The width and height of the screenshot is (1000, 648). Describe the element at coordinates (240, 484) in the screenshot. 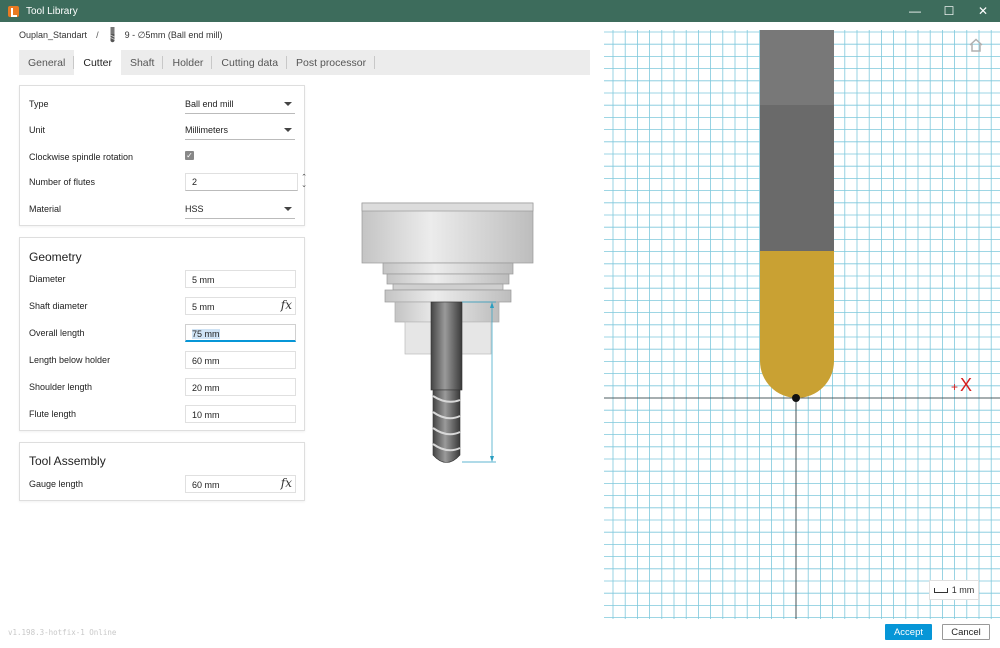

I see `gauge-length-field: 60 mm fx` at that location.